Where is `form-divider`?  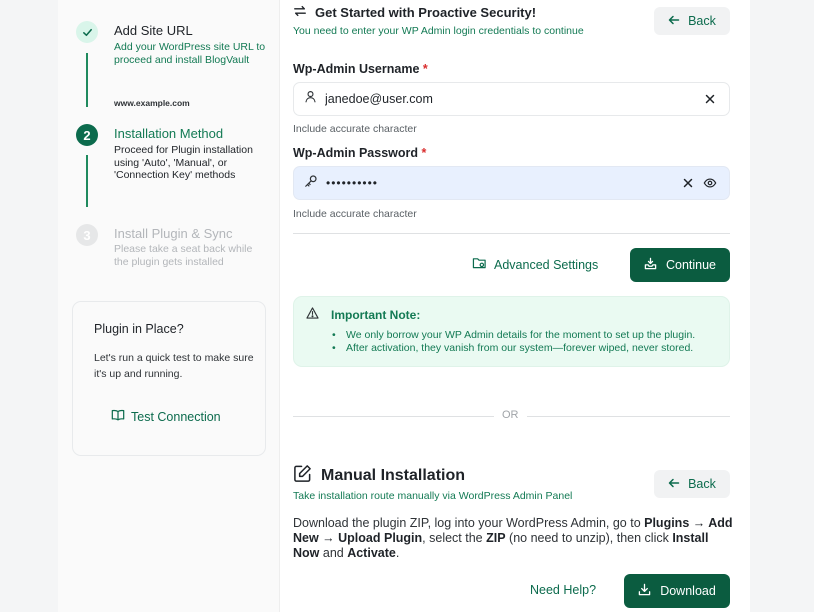 form-divider is located at coordinates (511, 233).